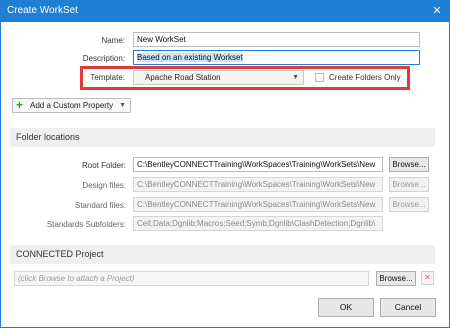 The width and height of the screenshot is (450, 328). I want to click on description-input: Based on an existing Workset, so click(276, 57).